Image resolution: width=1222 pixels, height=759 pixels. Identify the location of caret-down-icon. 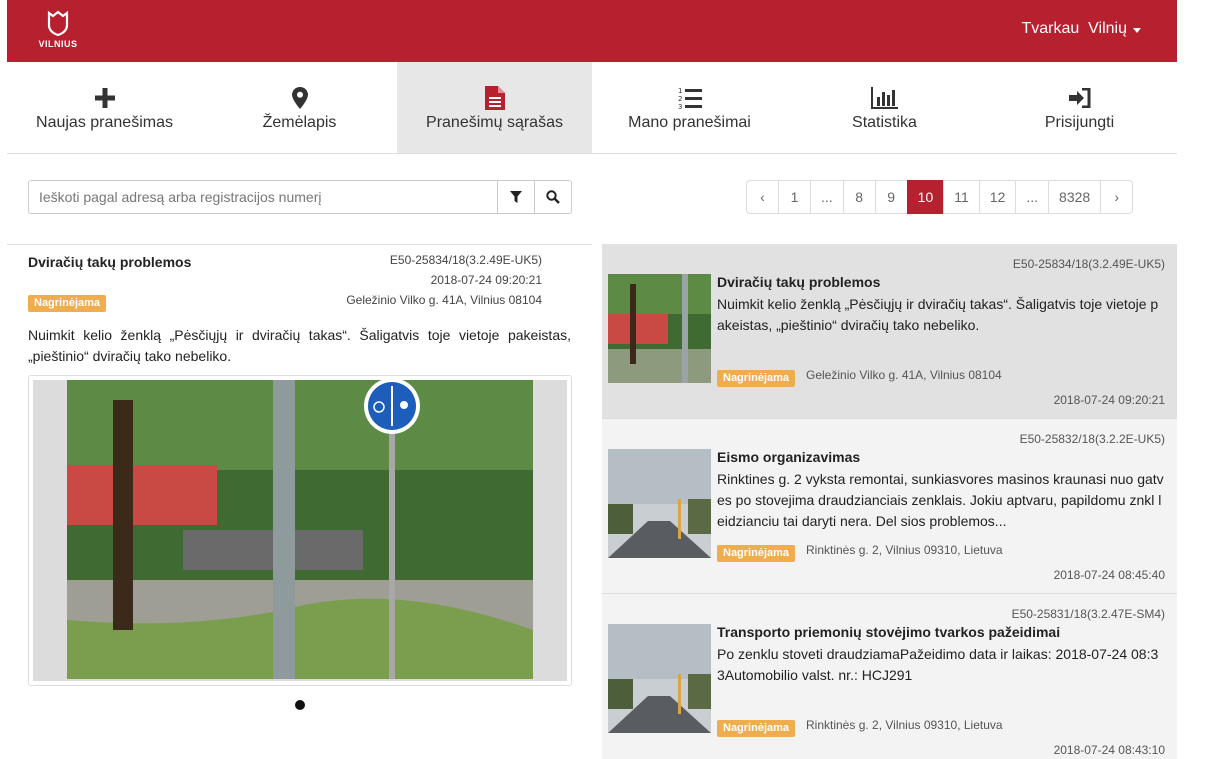
(1137, 30).